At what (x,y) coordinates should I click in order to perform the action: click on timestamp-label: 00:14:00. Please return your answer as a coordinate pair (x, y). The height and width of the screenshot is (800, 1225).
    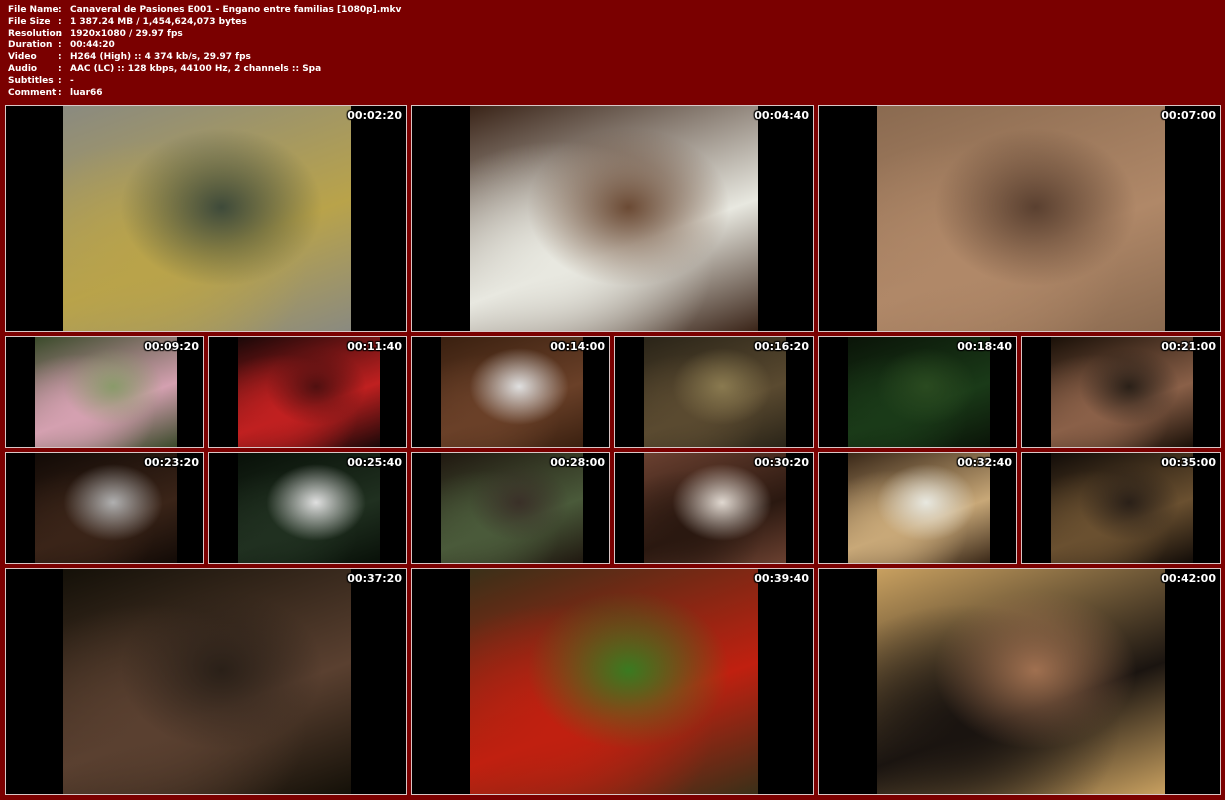
    Looking at the image, I should click on (577, 346).